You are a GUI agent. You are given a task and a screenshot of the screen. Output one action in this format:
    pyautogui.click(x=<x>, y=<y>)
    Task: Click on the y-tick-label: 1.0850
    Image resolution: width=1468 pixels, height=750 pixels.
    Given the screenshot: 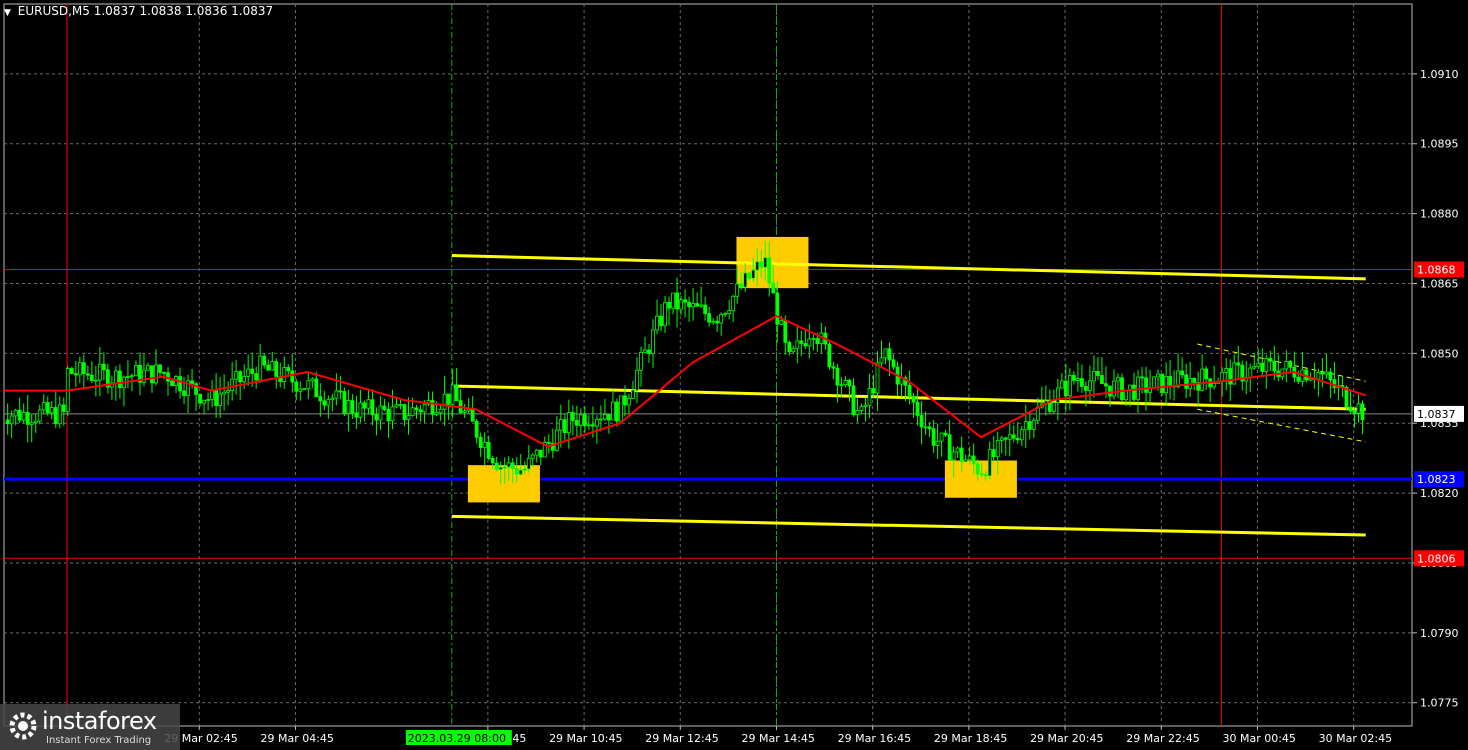 What is the action you would take?
    pyautogui.click(x=1439, y=353)
    